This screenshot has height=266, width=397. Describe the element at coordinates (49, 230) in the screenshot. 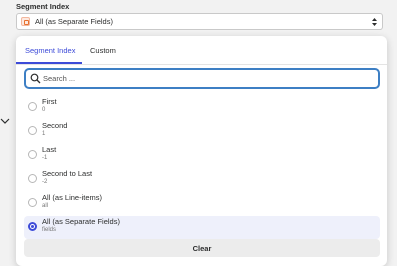

I see `option-value: fields` at that location.